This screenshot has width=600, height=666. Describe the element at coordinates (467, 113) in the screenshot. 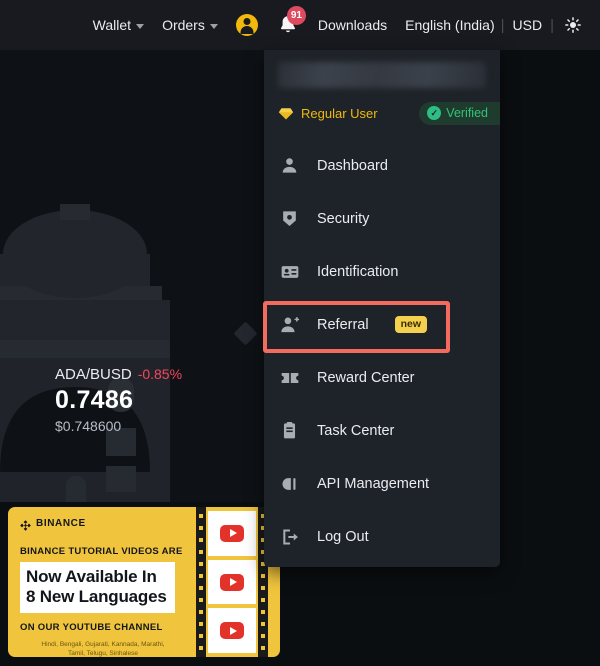

I see `verified-label: Verified` at that location.